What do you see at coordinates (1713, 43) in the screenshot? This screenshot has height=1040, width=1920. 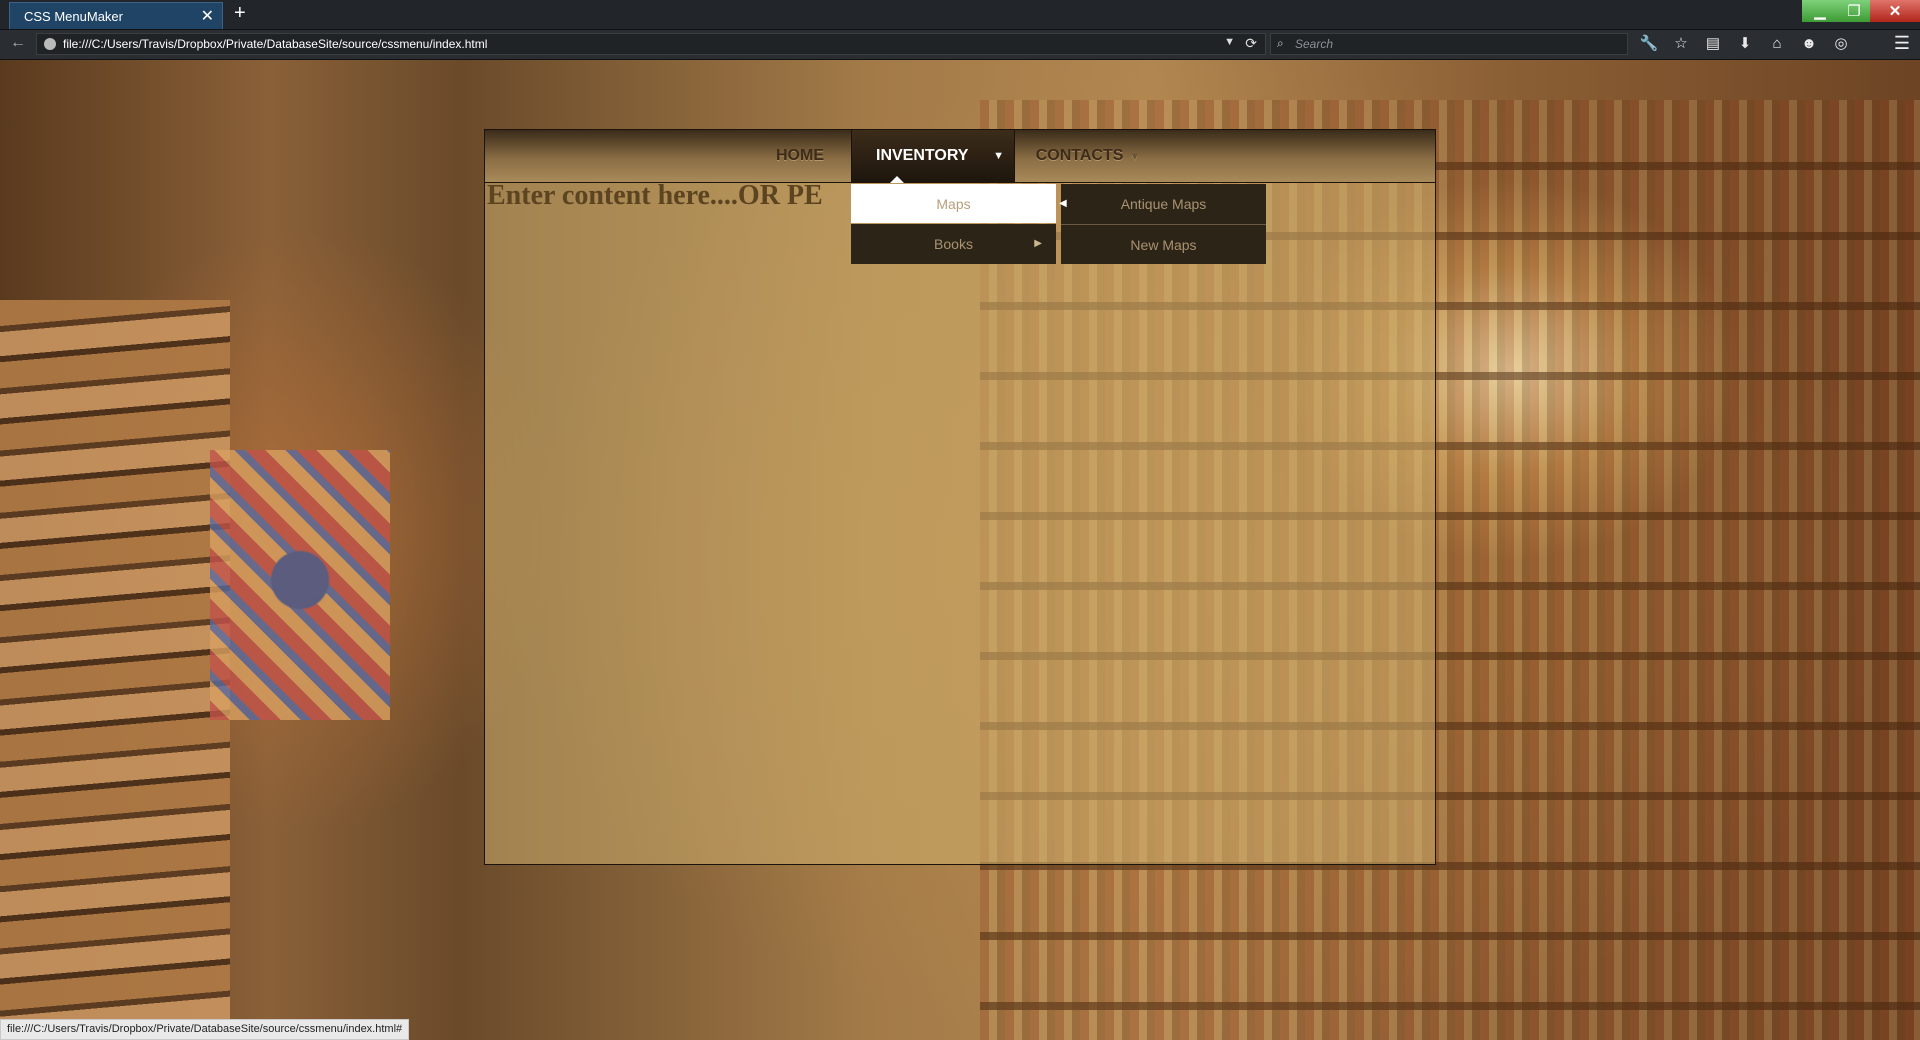 I see `reading-list-icon: ▤` at bounding box center [1713, 43].